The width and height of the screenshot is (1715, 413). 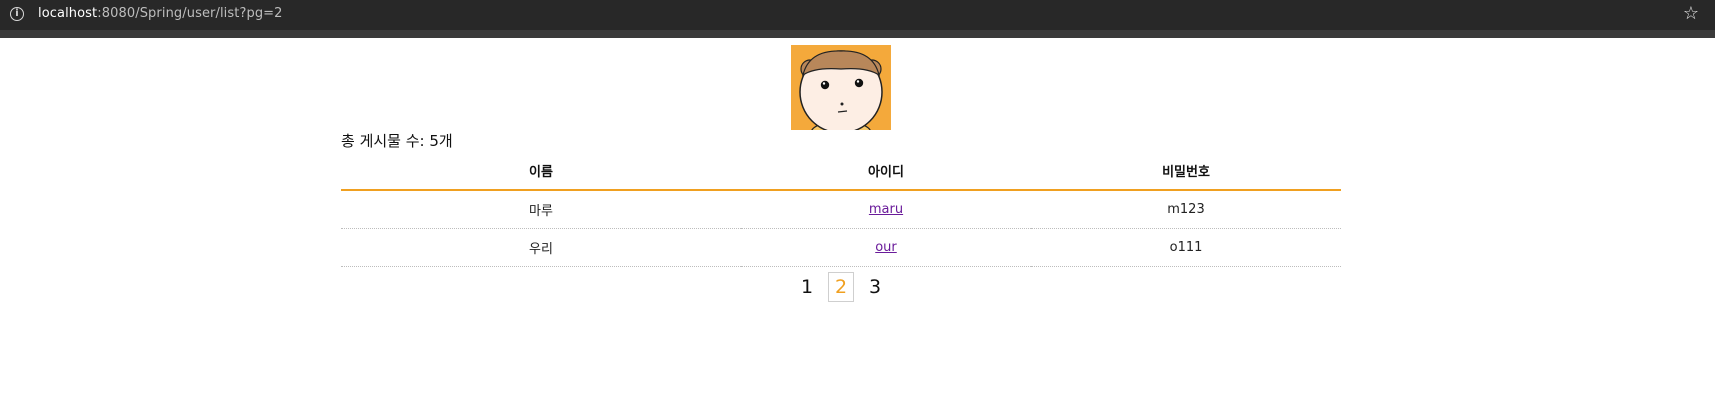 I want to click on cell-id: our, so click(x=886, y=247).